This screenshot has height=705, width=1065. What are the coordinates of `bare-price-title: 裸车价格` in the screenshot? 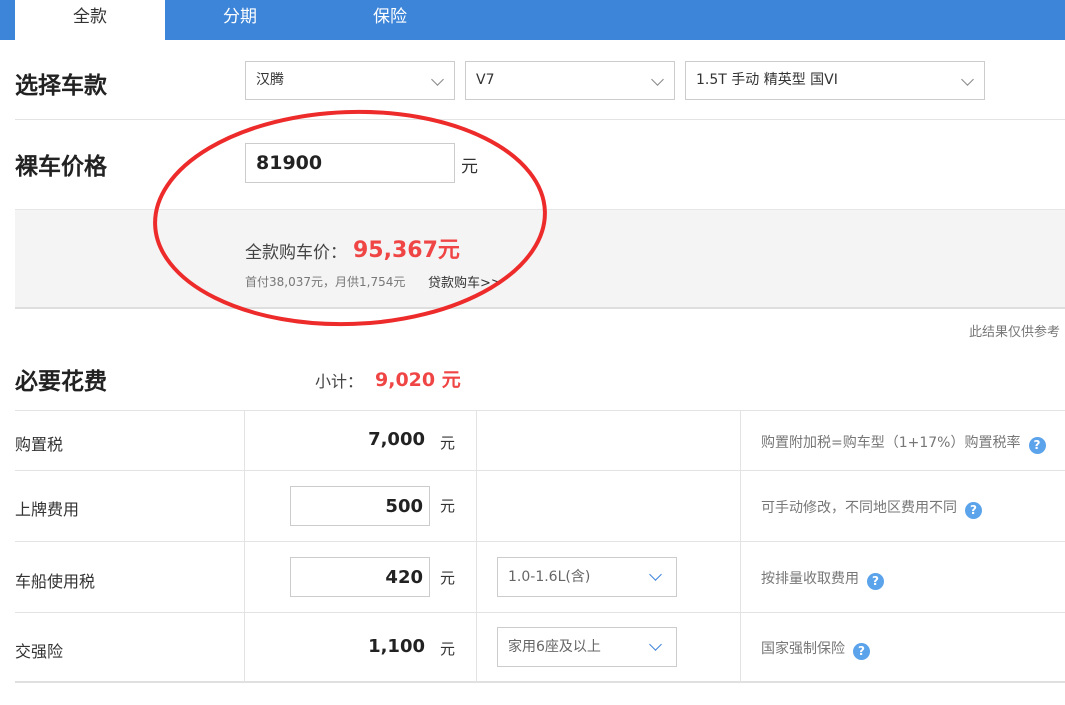 It's located at (61, 167).